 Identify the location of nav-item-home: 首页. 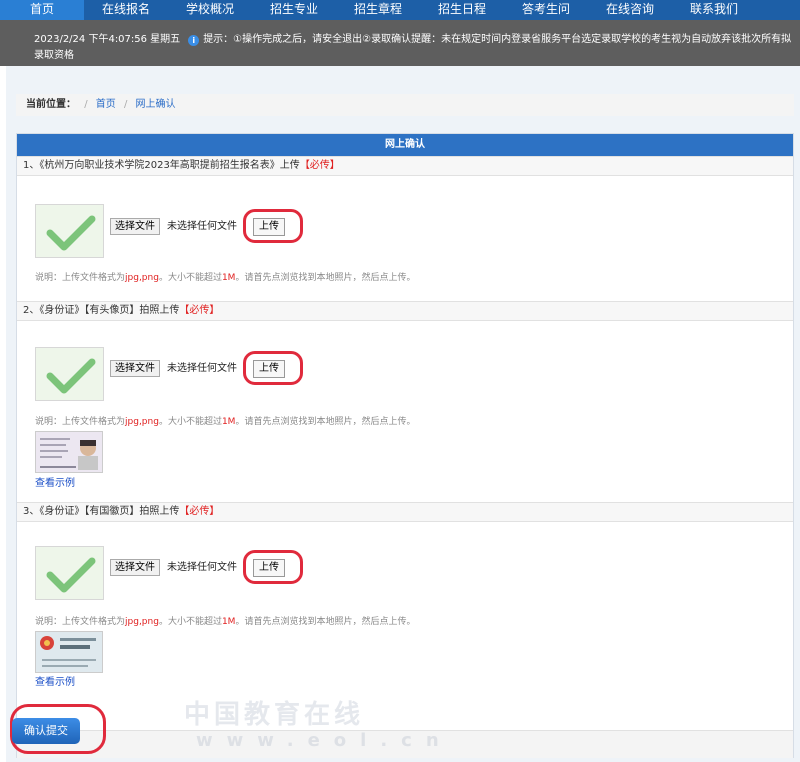
(42, 10).